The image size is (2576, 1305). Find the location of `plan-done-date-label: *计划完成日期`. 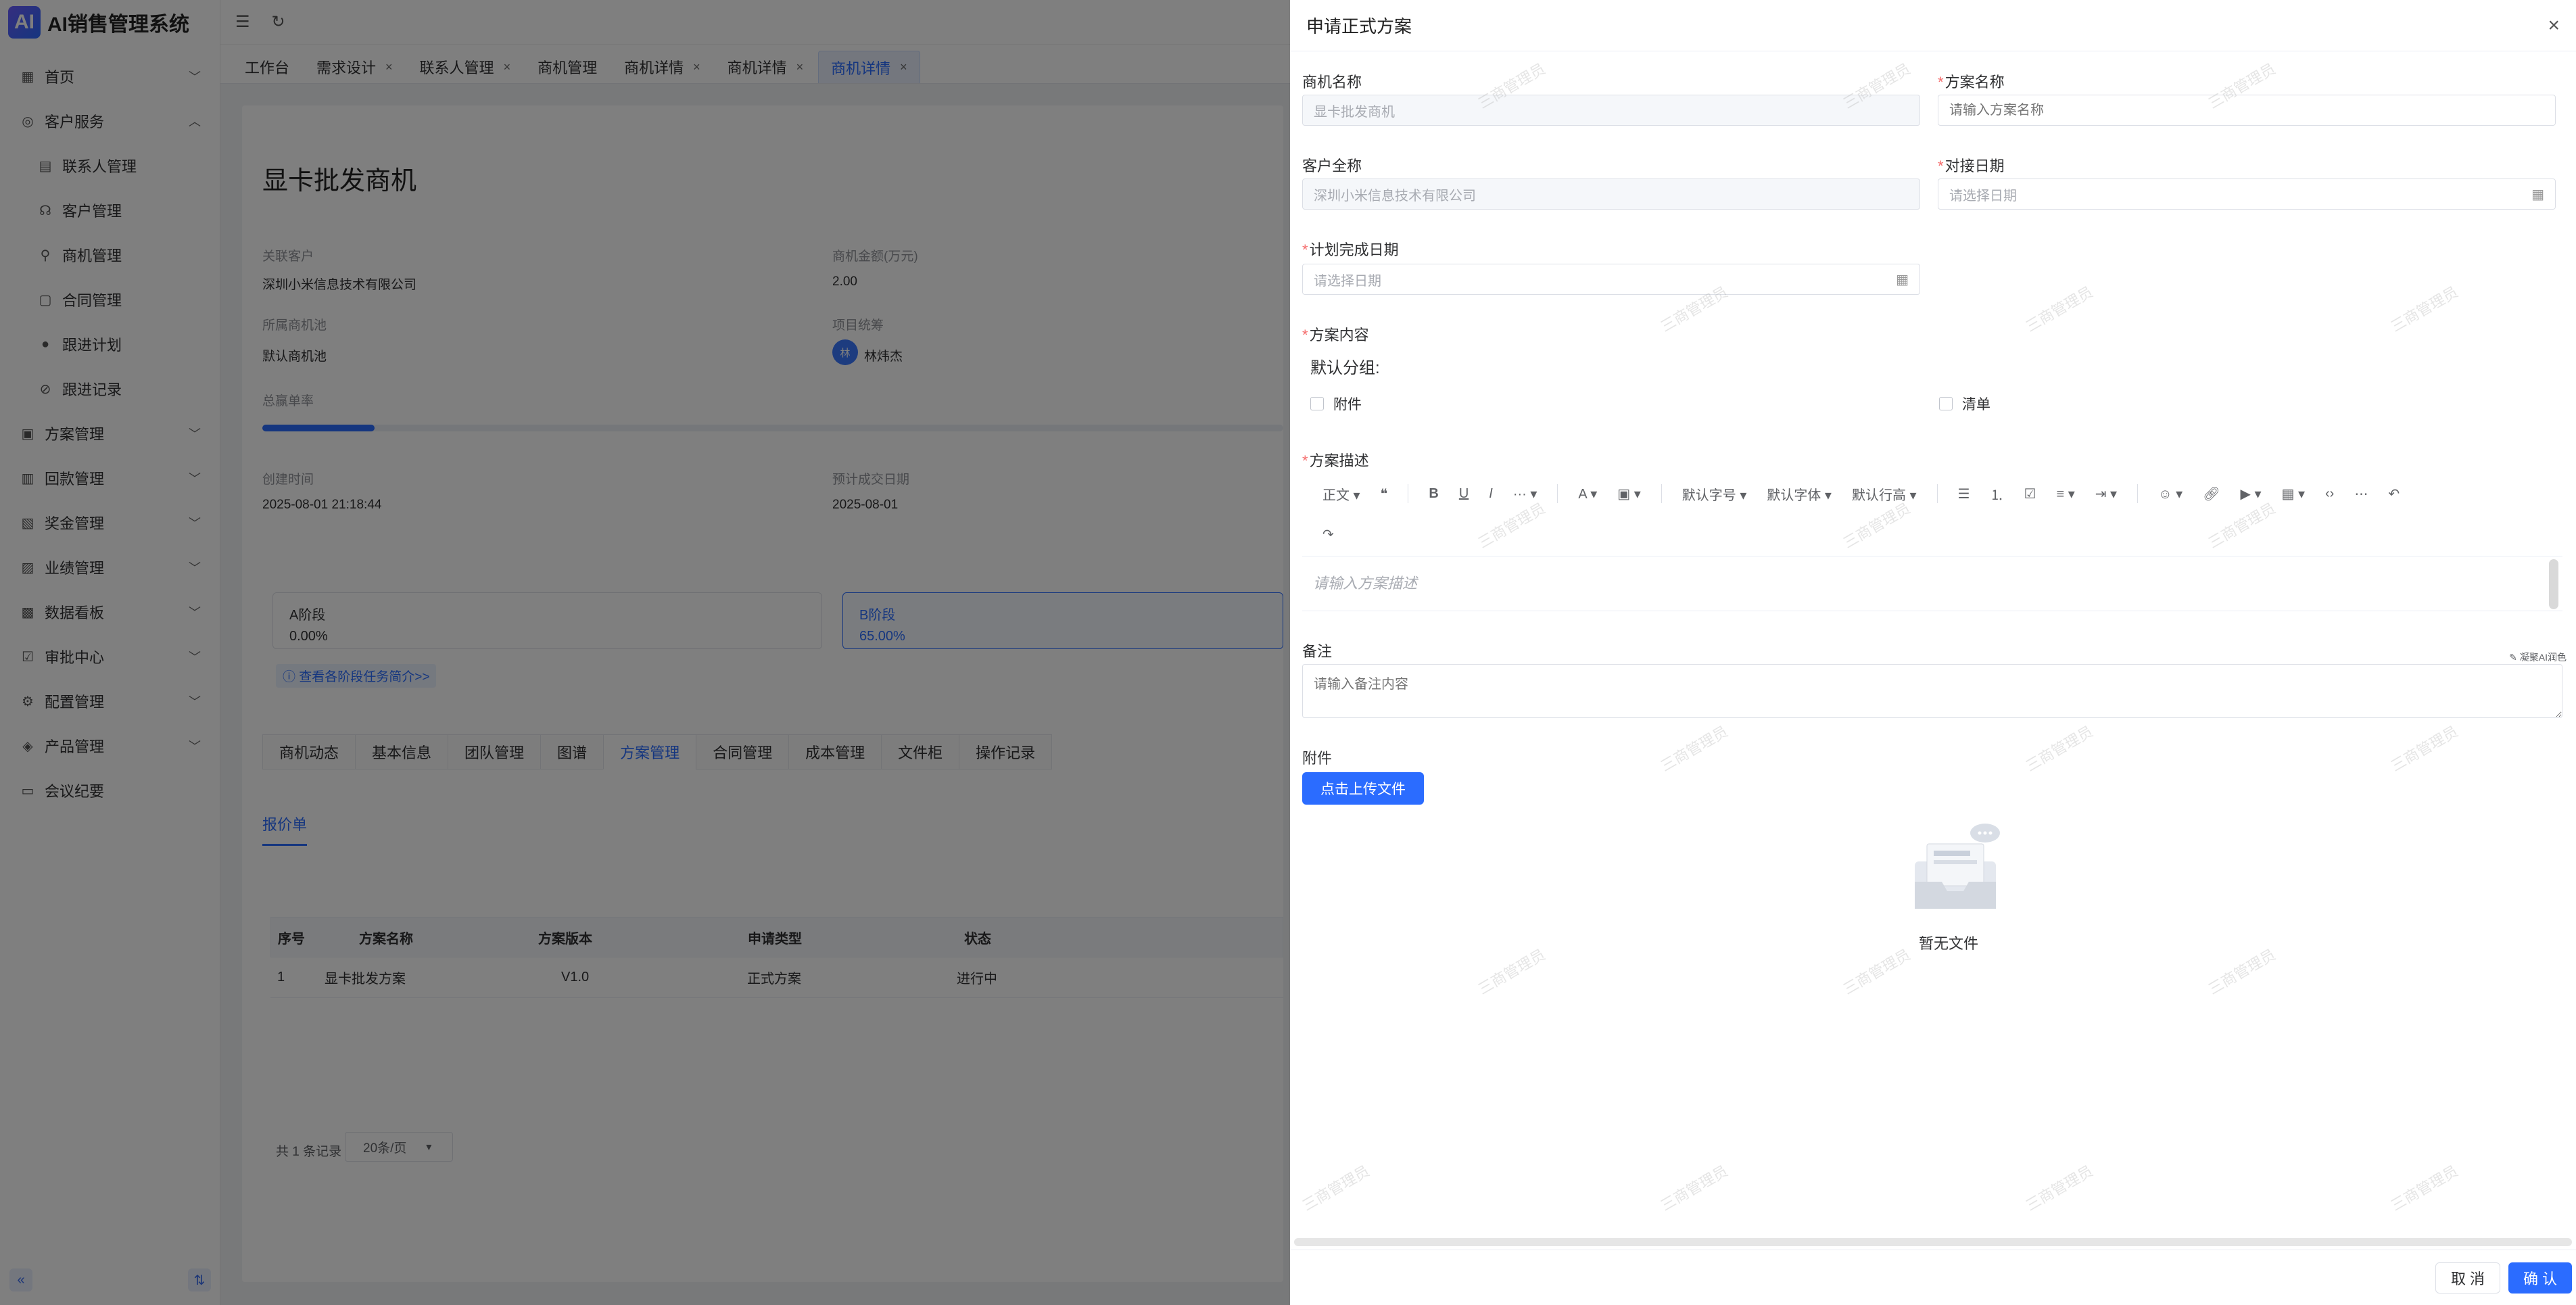

plan-done-date-label: *计划完成日期 is located at coordinates (1350, 249).